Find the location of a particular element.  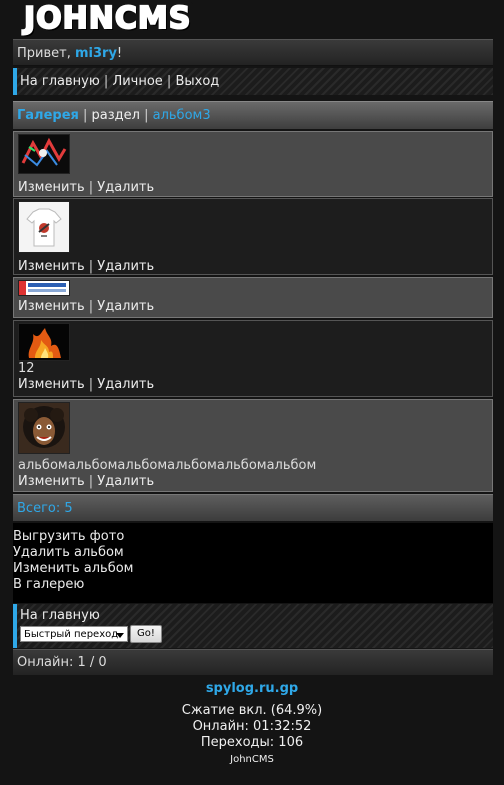

logo: JOHNCMS is located at coordinates (116, 19).